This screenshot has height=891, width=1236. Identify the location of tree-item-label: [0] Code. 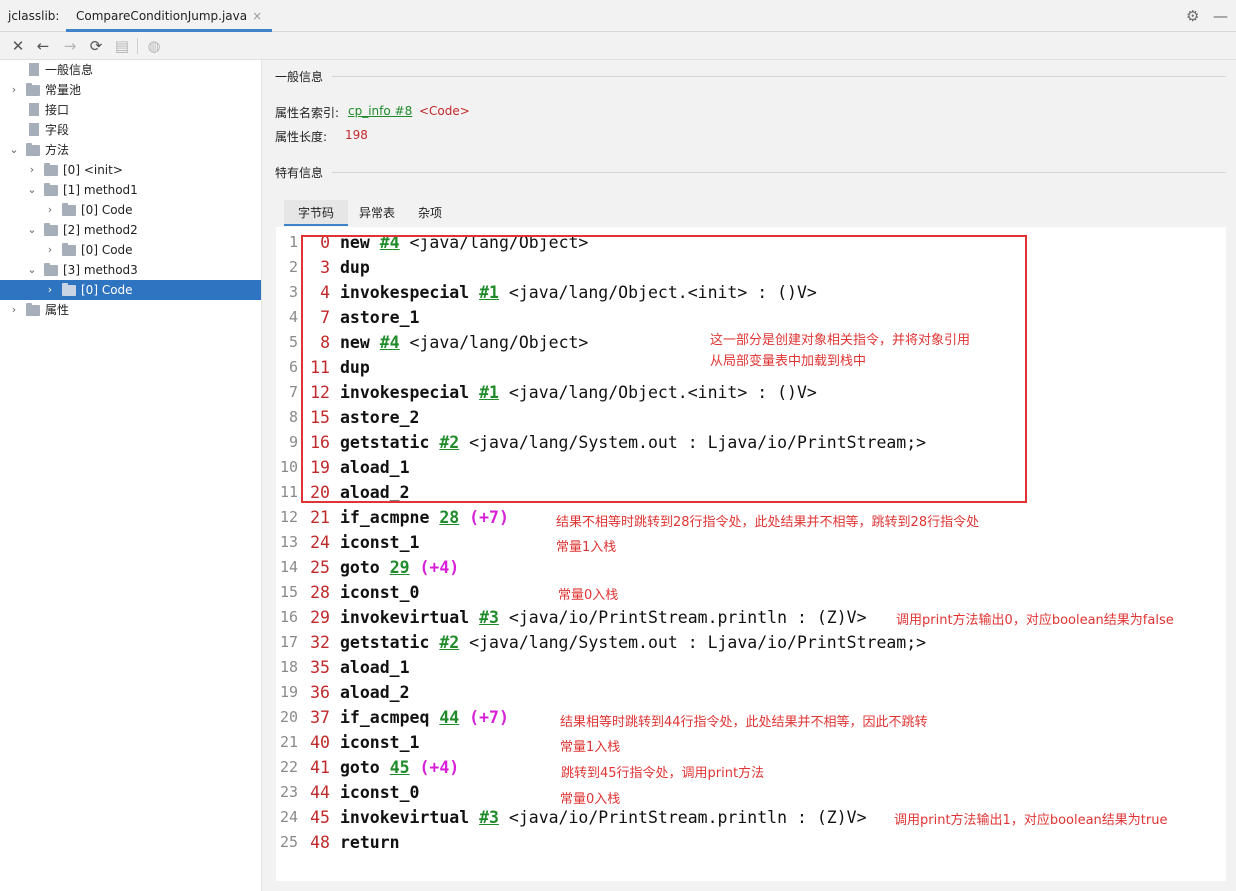
(107, 250).